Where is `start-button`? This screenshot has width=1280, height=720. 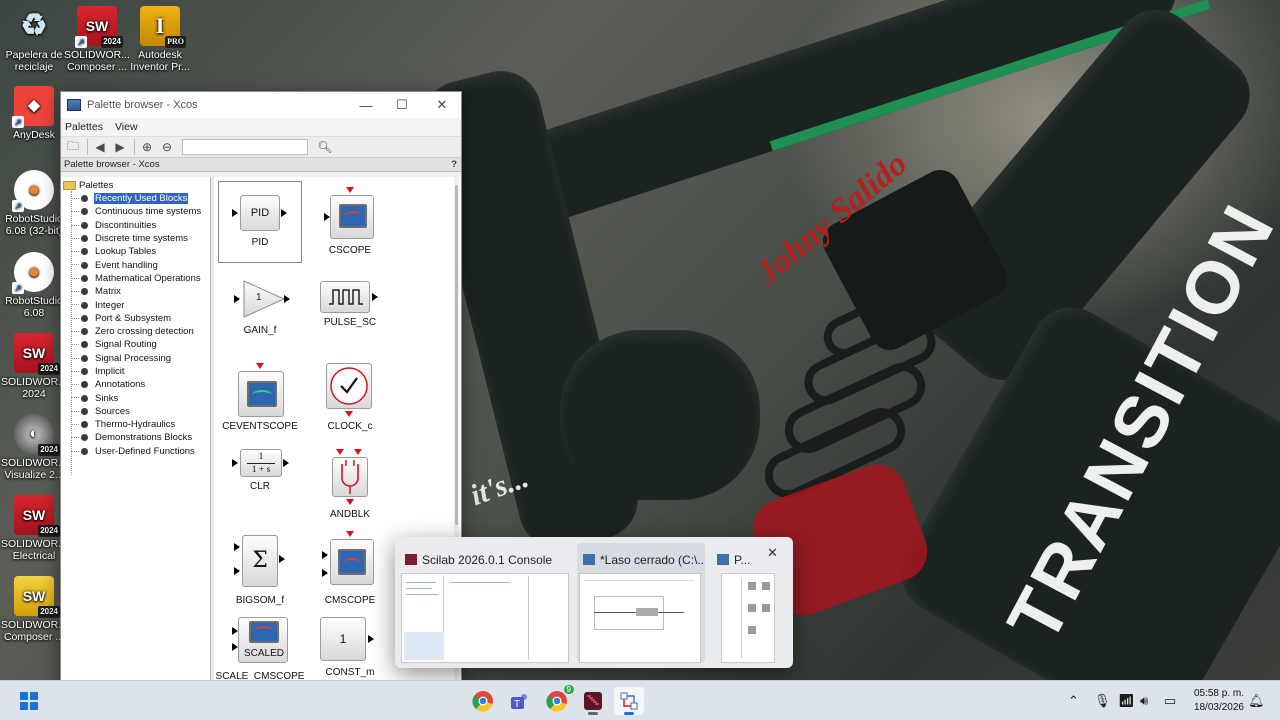 start-button is located at coordinates (29, 701).